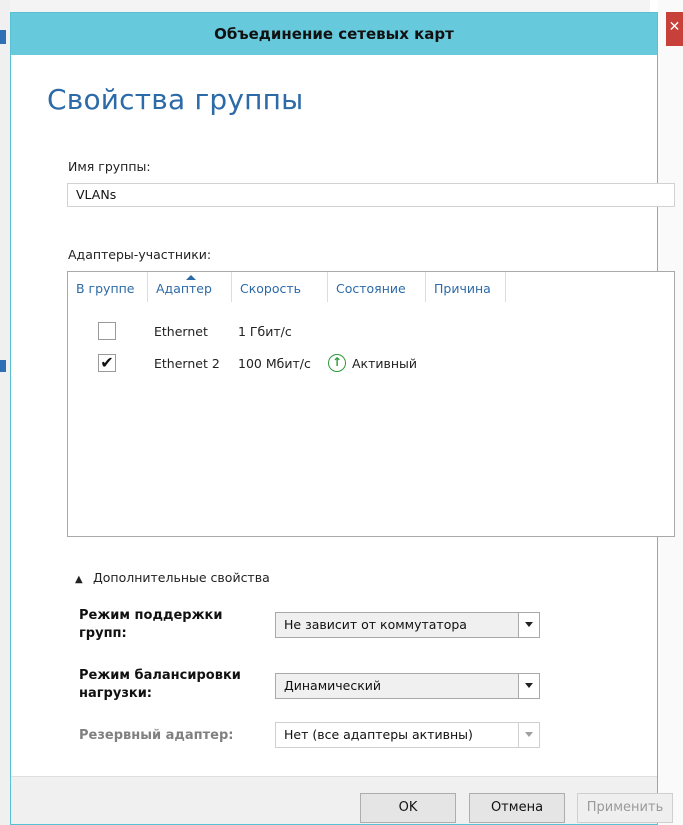  I want to click on teaming-mode-value: Не зависит от коммутатора, so click(375, 624).